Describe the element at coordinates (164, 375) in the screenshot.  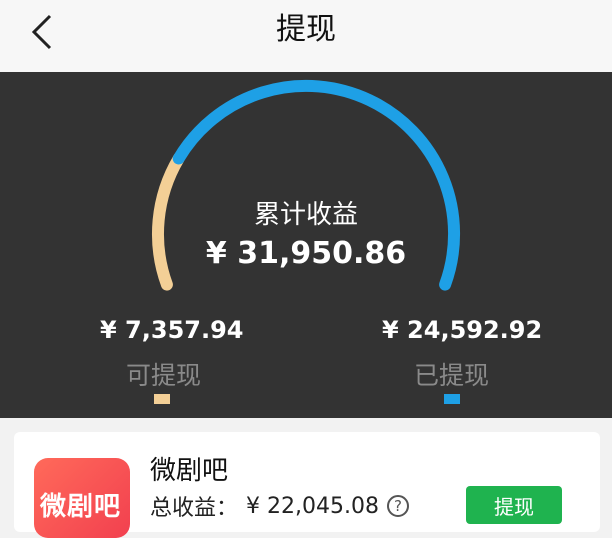
I see `available-label: 可提现` at that location.